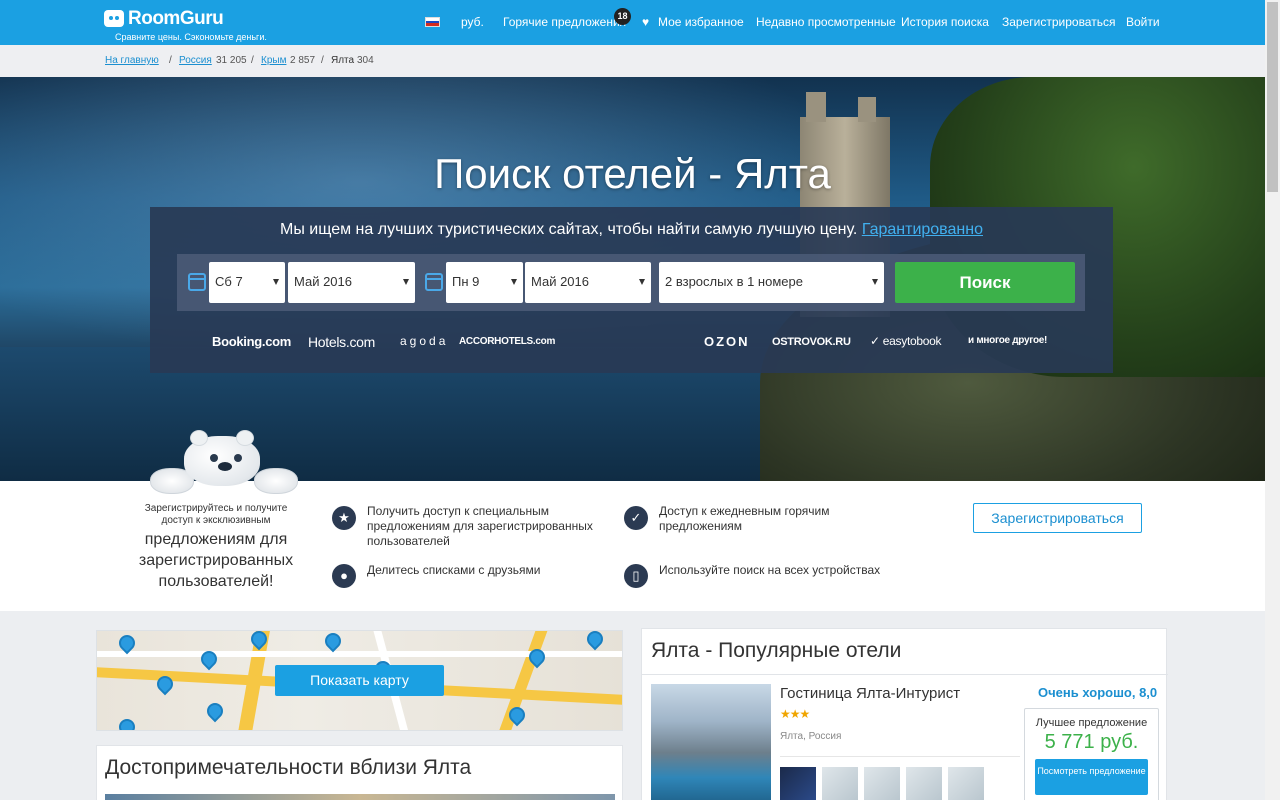  Describe the element at coordinates (636, 518) in the screenshot. I see `check-icon: ✓` at that location.